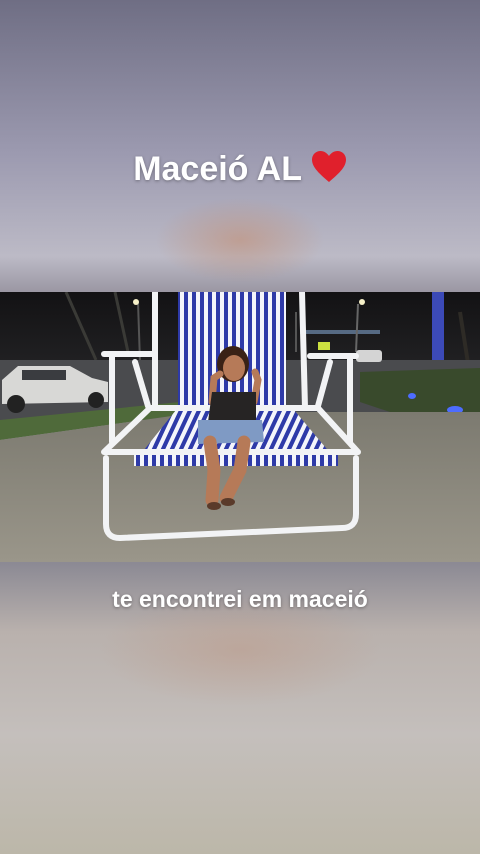 Image resolution: width=480 pixels, height=854 pixels. What do you see at coordinates (240, 599) in the screenshot?
I see `bottom-caption: te encontrei em maceió` at bounding box center [240, 599].